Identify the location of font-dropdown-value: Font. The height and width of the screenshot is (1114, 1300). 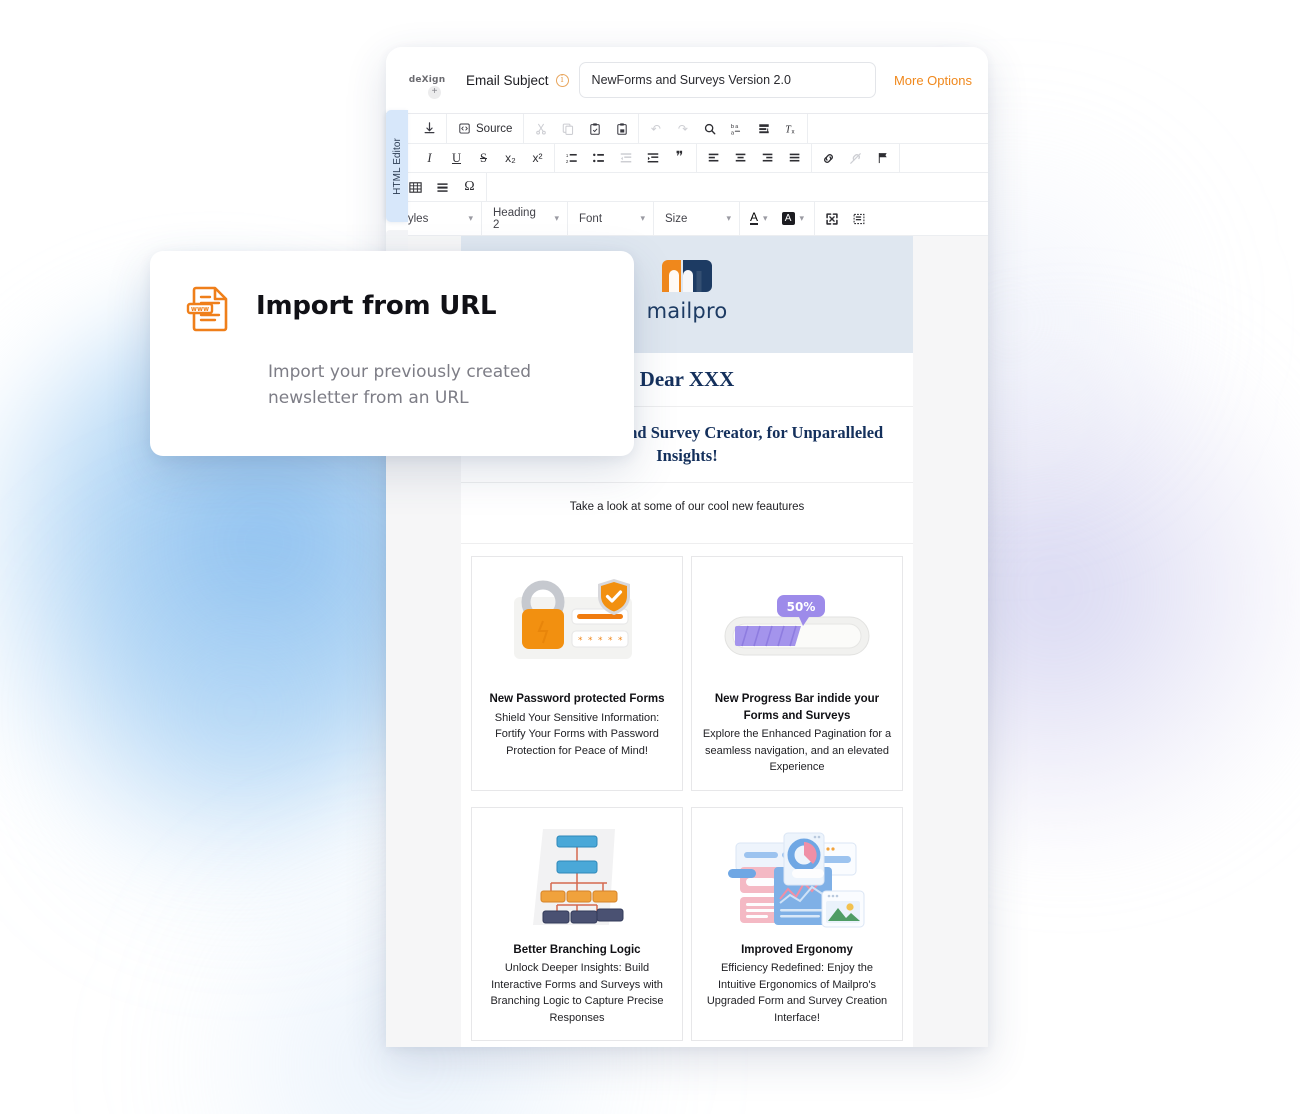
(591, 218).